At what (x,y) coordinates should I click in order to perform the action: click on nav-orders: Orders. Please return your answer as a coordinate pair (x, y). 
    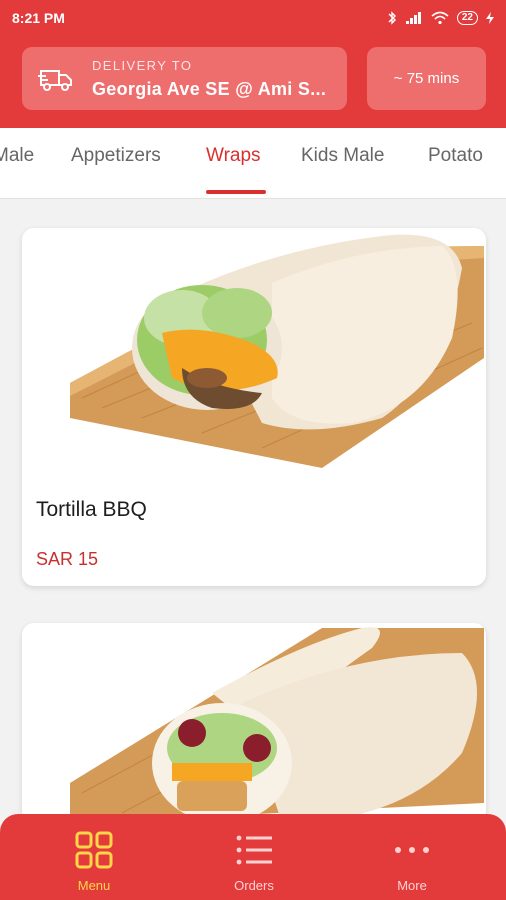
    Looking at the image, I should click on (254, 857).